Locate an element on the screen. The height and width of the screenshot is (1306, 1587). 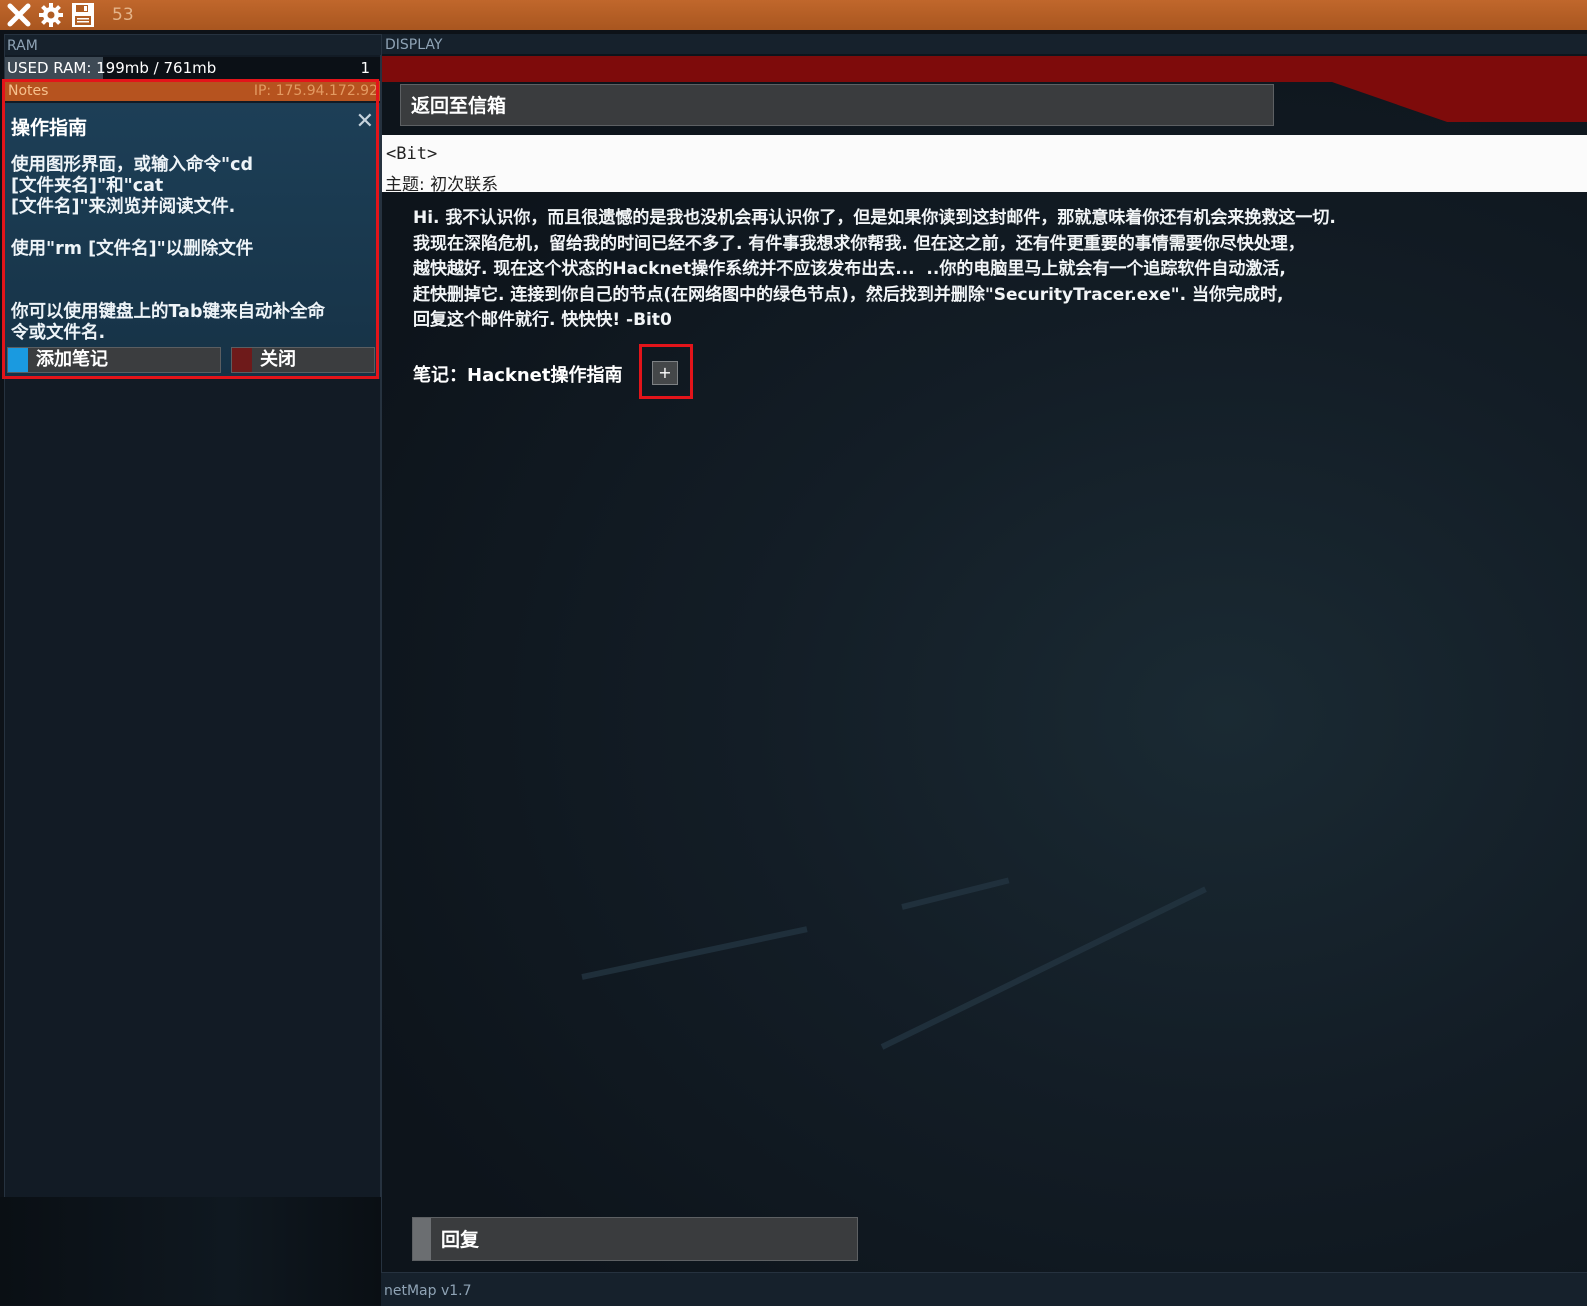
mail-subject: 主题: 初次联系 is located at coordinates (442, 185).